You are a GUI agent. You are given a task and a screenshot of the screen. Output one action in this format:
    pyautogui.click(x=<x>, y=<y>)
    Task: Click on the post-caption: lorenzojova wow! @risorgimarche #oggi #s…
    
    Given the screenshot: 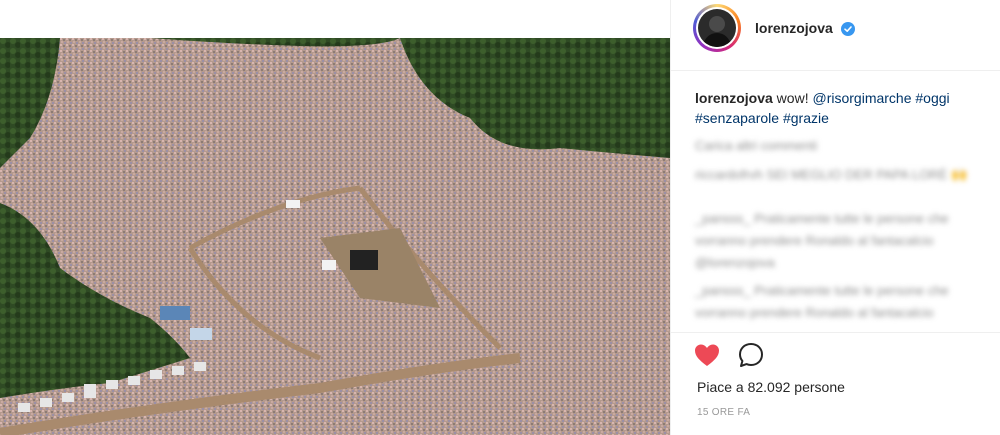 What is the action you would take?
    pyautogui.click(x=840, y=108)
    